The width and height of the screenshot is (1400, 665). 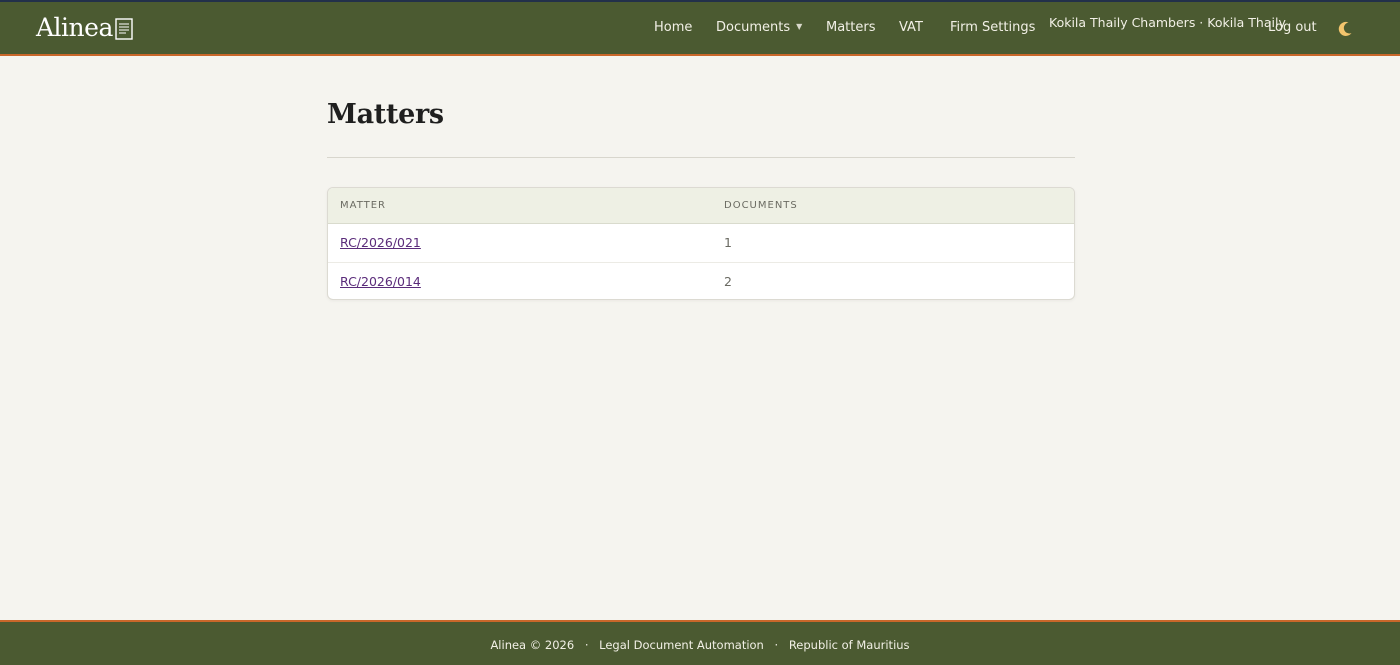 What do you see at coordinates (385, 114) in the screenshot?
I see `page-title: Matters` at bounding box center [385, 114].